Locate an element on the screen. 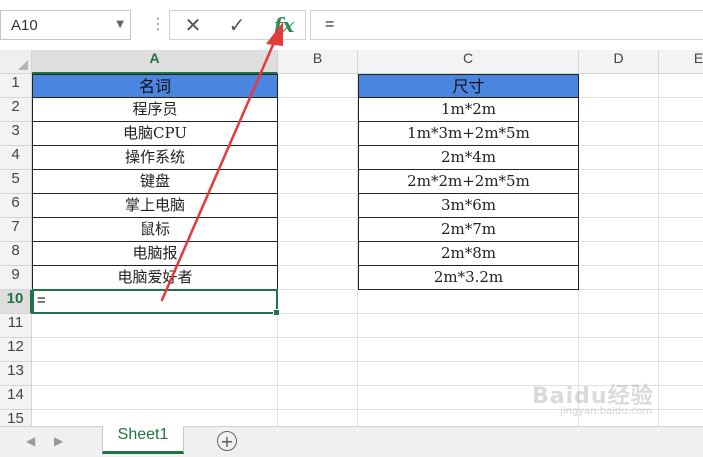 The image size is (703, 457). active-cell-a10: = is located at coordinates (156, 302).